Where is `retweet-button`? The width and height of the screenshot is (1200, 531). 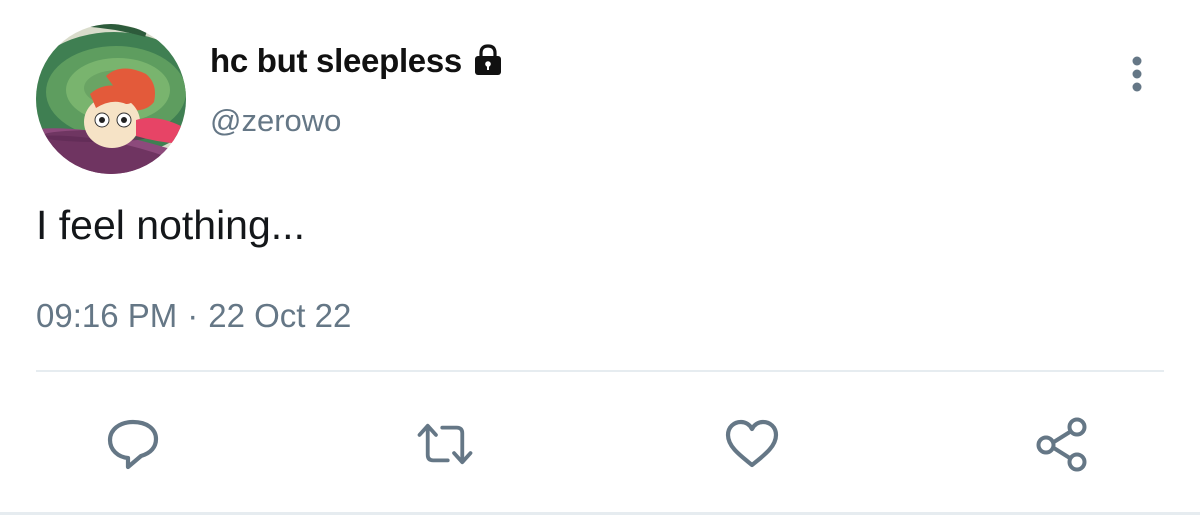
retweet-button is located at coordinates (445, 444).